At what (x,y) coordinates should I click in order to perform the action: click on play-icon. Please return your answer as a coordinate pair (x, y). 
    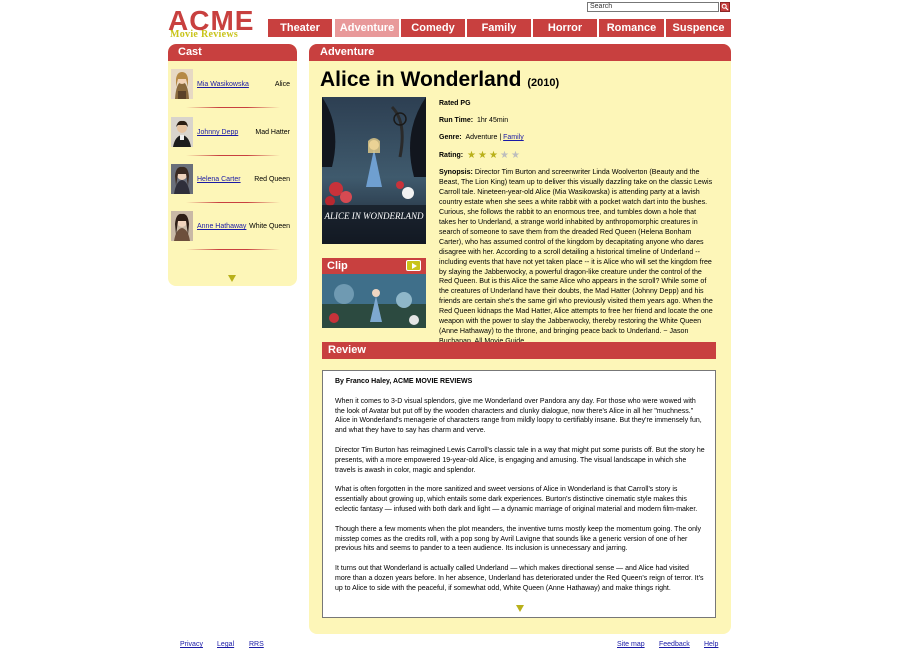
    Looking at the image, I should click on (413, 265).